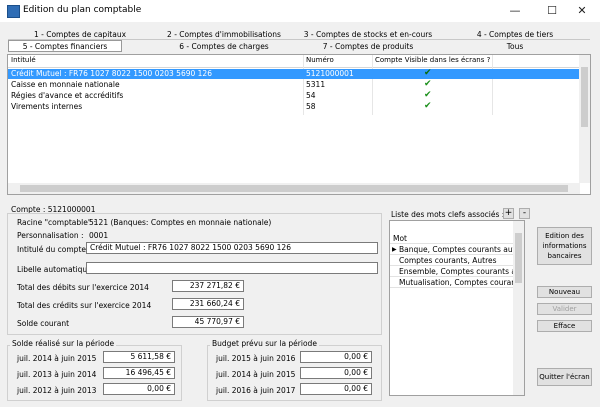 The image size is (600, 407). I want to click on minimize-button: —, so click(515, 11).